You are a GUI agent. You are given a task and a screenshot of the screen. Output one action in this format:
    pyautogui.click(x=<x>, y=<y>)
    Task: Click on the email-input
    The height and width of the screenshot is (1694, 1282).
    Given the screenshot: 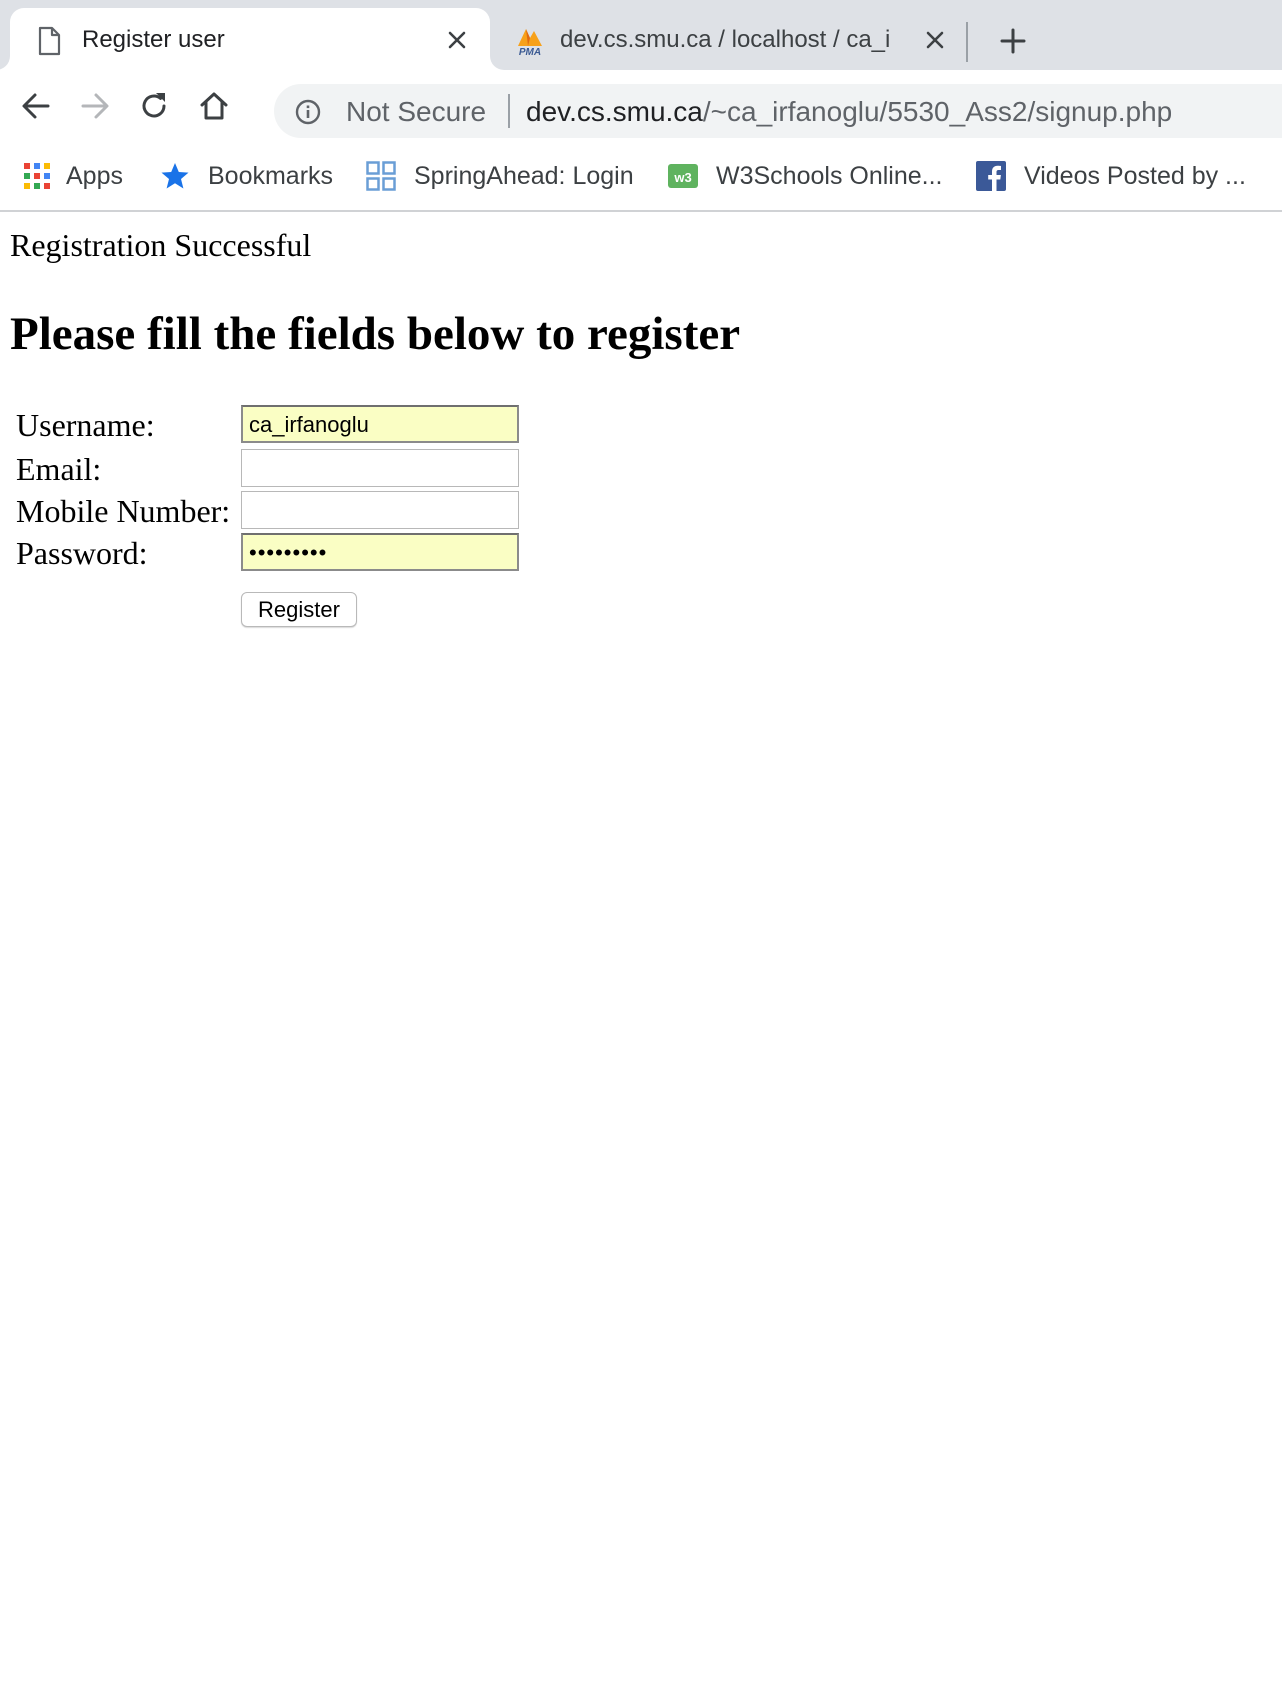 What is the action you would take?
    pyautogui.click(x=380, y=468)
    